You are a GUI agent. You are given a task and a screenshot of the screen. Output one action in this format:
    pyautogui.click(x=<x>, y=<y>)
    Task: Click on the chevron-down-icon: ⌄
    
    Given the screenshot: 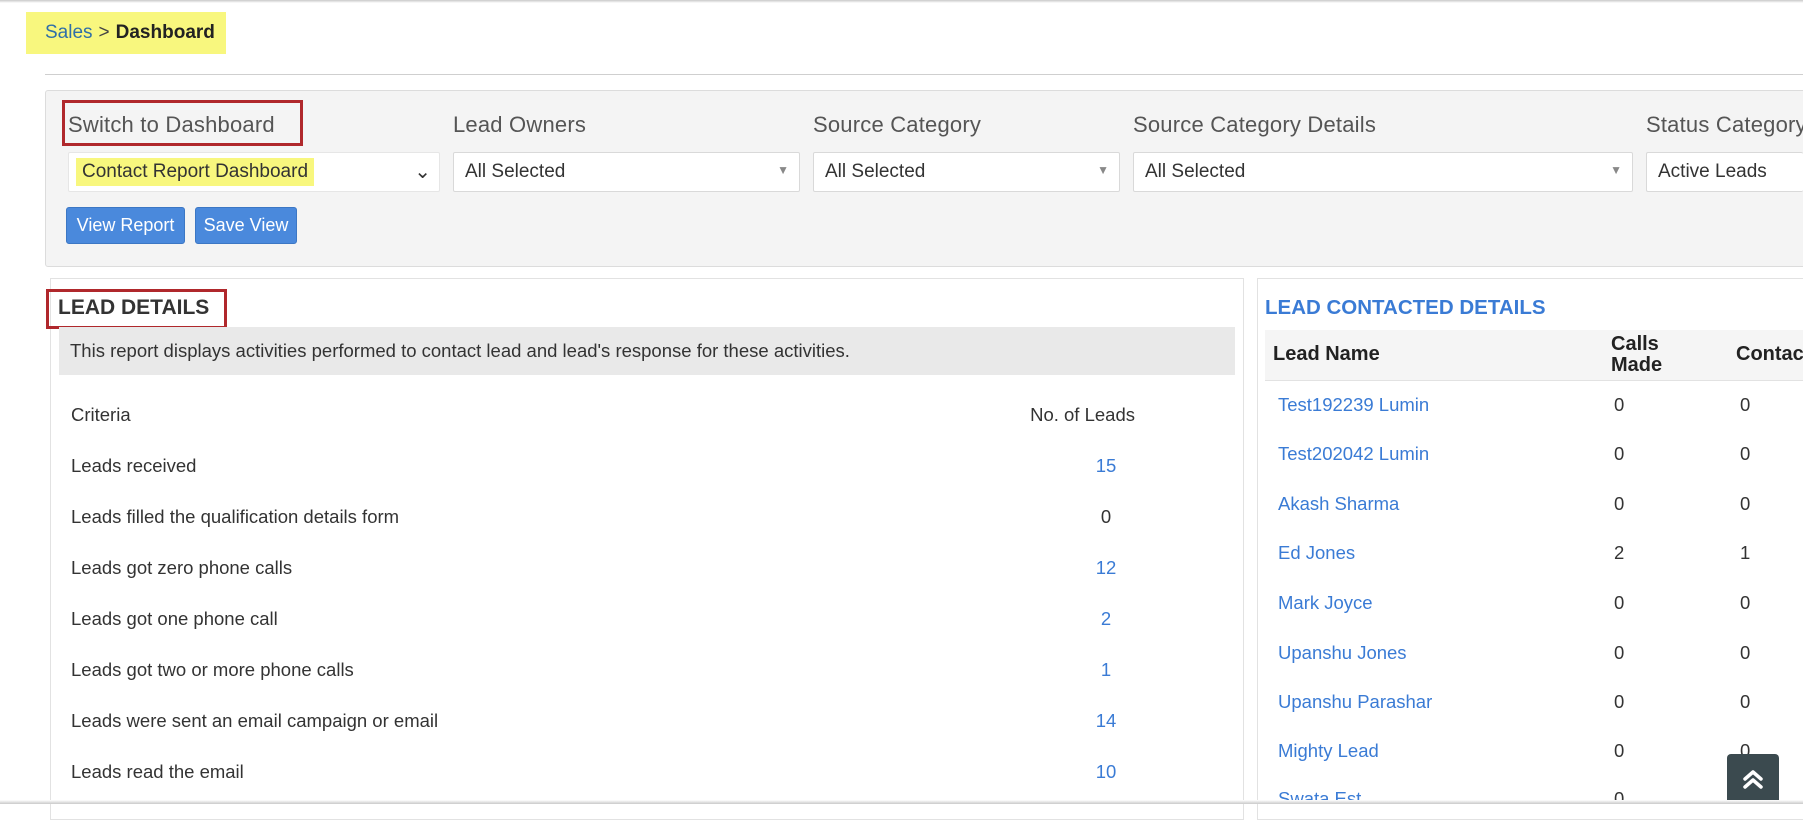 What is the action you would take?
    pyautogui.click(x=422, y=172)
    